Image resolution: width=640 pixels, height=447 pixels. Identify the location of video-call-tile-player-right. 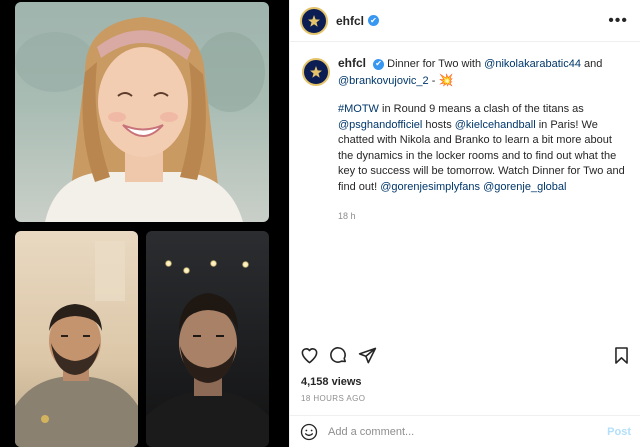
(207, 339).